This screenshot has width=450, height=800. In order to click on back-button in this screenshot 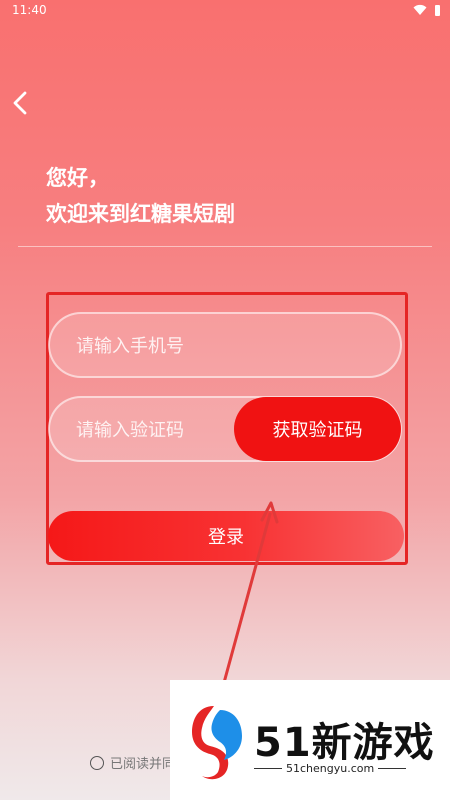, I will do `click(21, 103)`.